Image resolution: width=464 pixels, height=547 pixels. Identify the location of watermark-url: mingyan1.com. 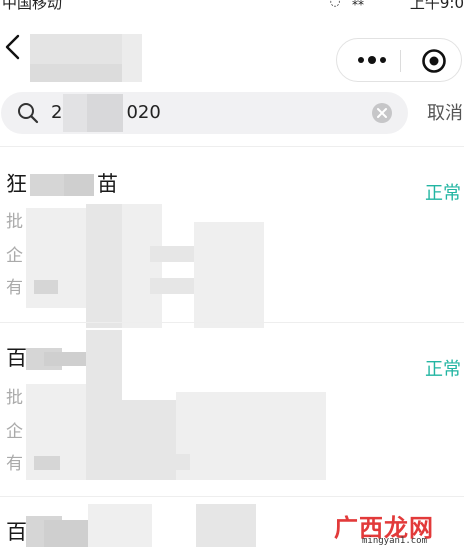
(395, 541).